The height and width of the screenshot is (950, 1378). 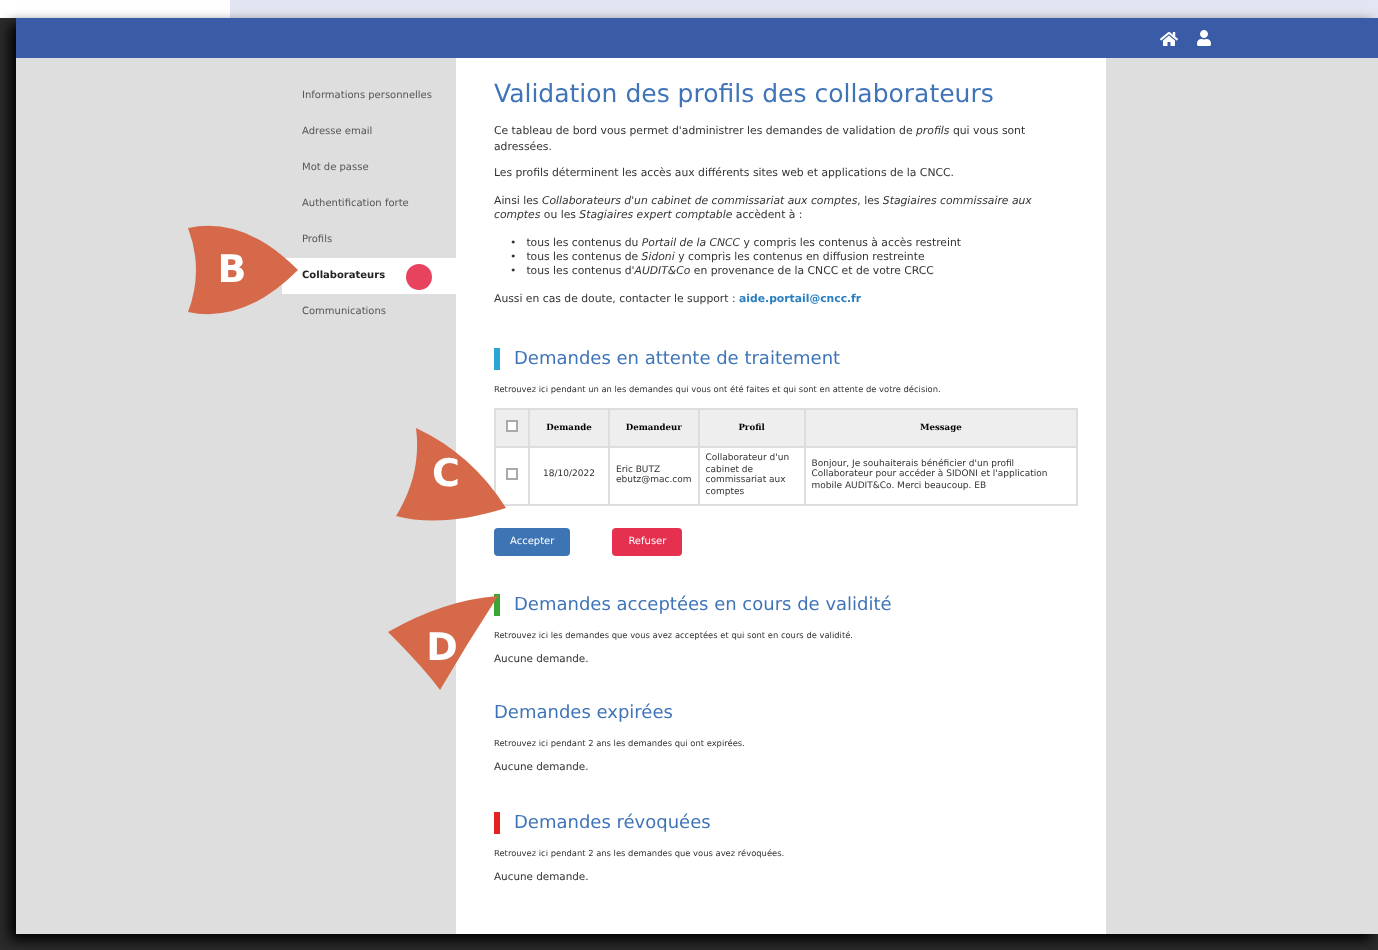 I want to click on user-icon, so click(x=1204, y=38).